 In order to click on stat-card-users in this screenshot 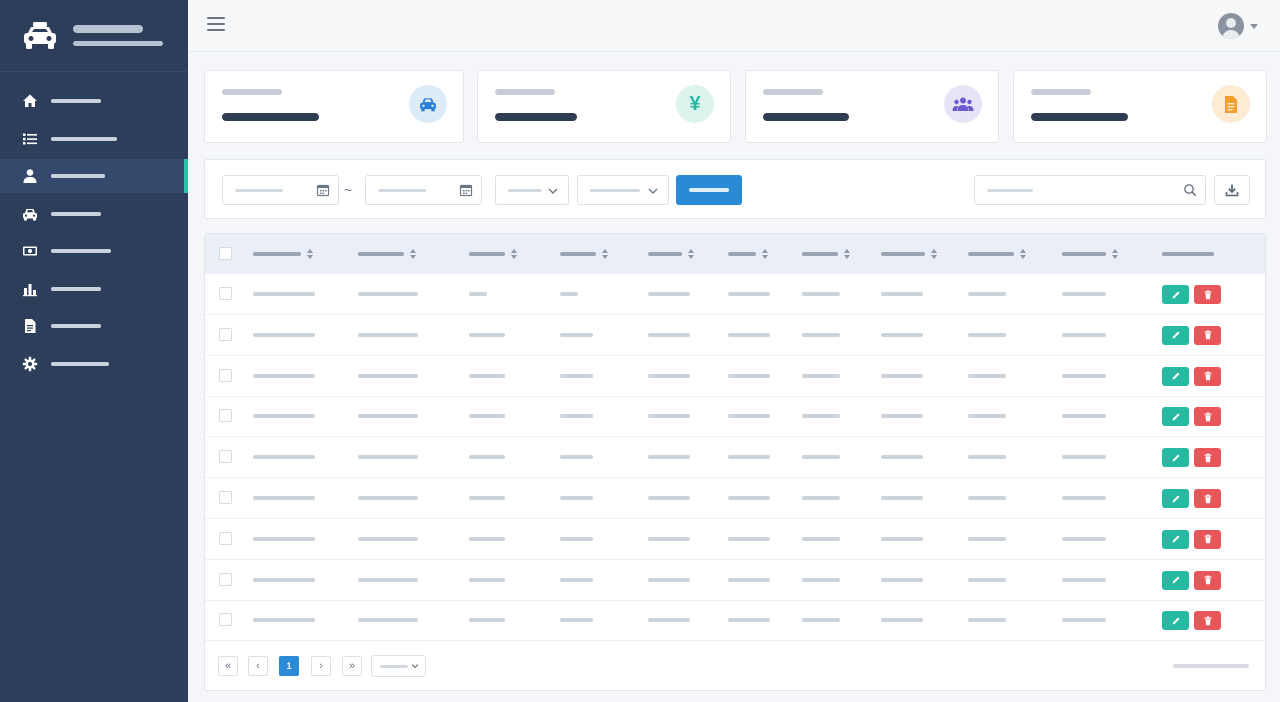, I will do `click(872, 106)`.